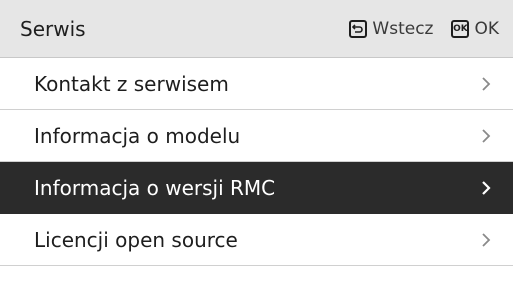 This screenshot has width=513, height=296. What do you see at coordinates (53, 29) in the screenshot?
I see `page-title: Serwis` at bounding box center [53, 29].